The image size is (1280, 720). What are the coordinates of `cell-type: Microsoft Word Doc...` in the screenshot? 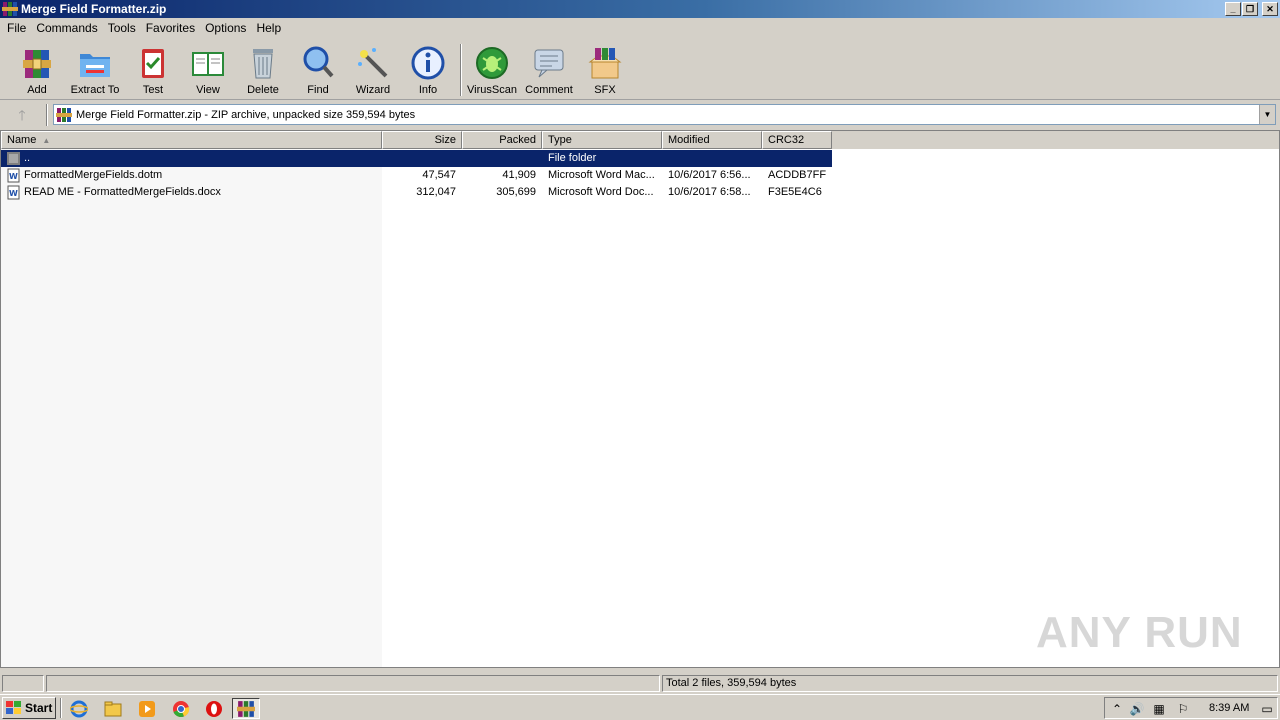 It's located at (601, 192).